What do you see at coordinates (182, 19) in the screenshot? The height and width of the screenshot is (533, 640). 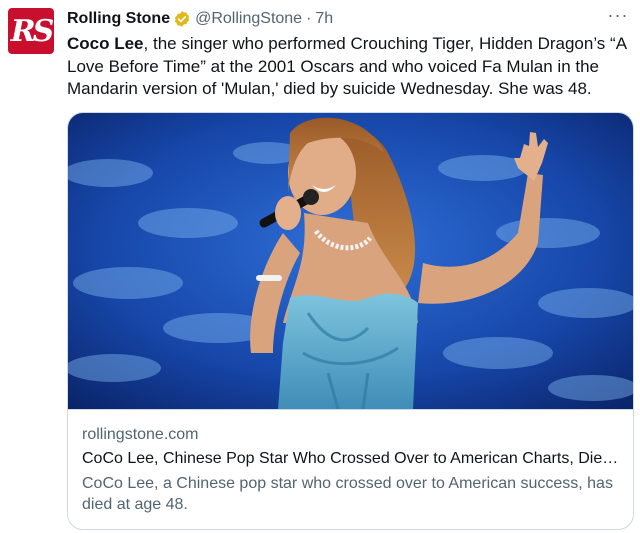 I see `verified-badge-icon` at bounding box center [182, 19].